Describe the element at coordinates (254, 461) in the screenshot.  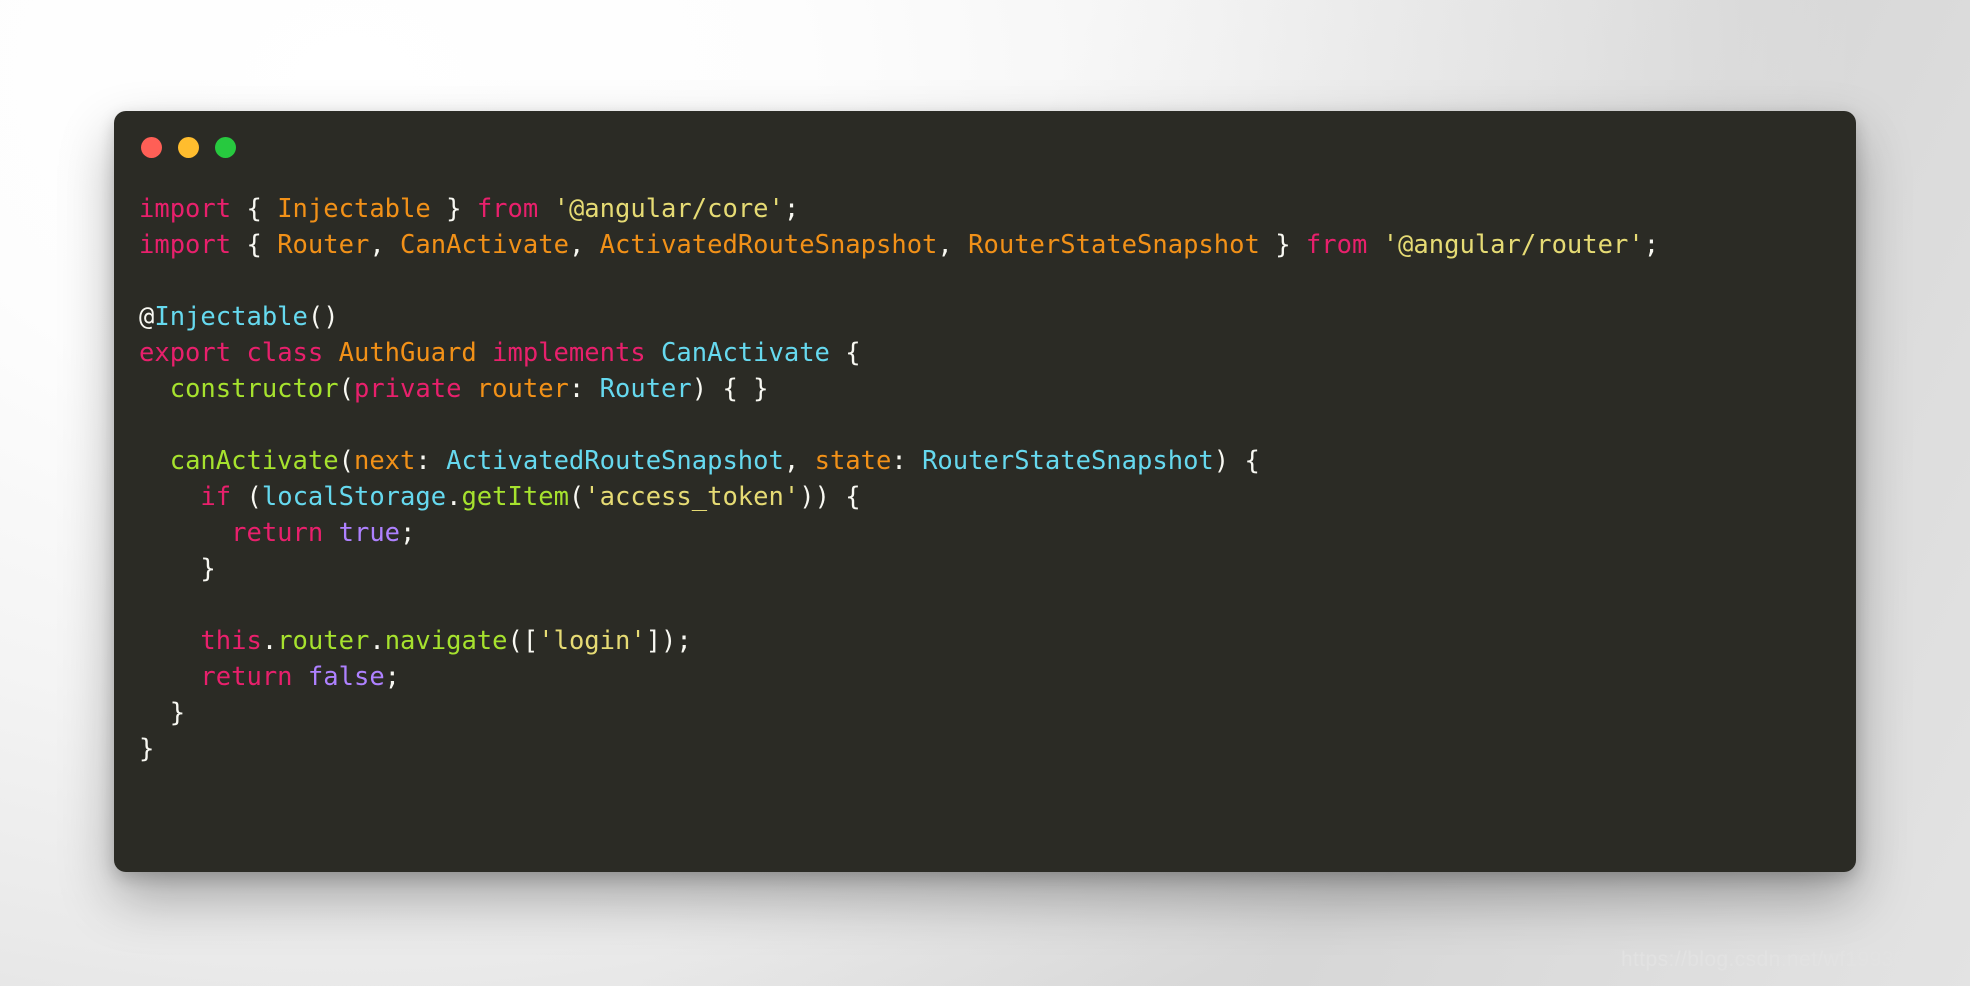
I see `code-token-fn: canActivate` at that location.